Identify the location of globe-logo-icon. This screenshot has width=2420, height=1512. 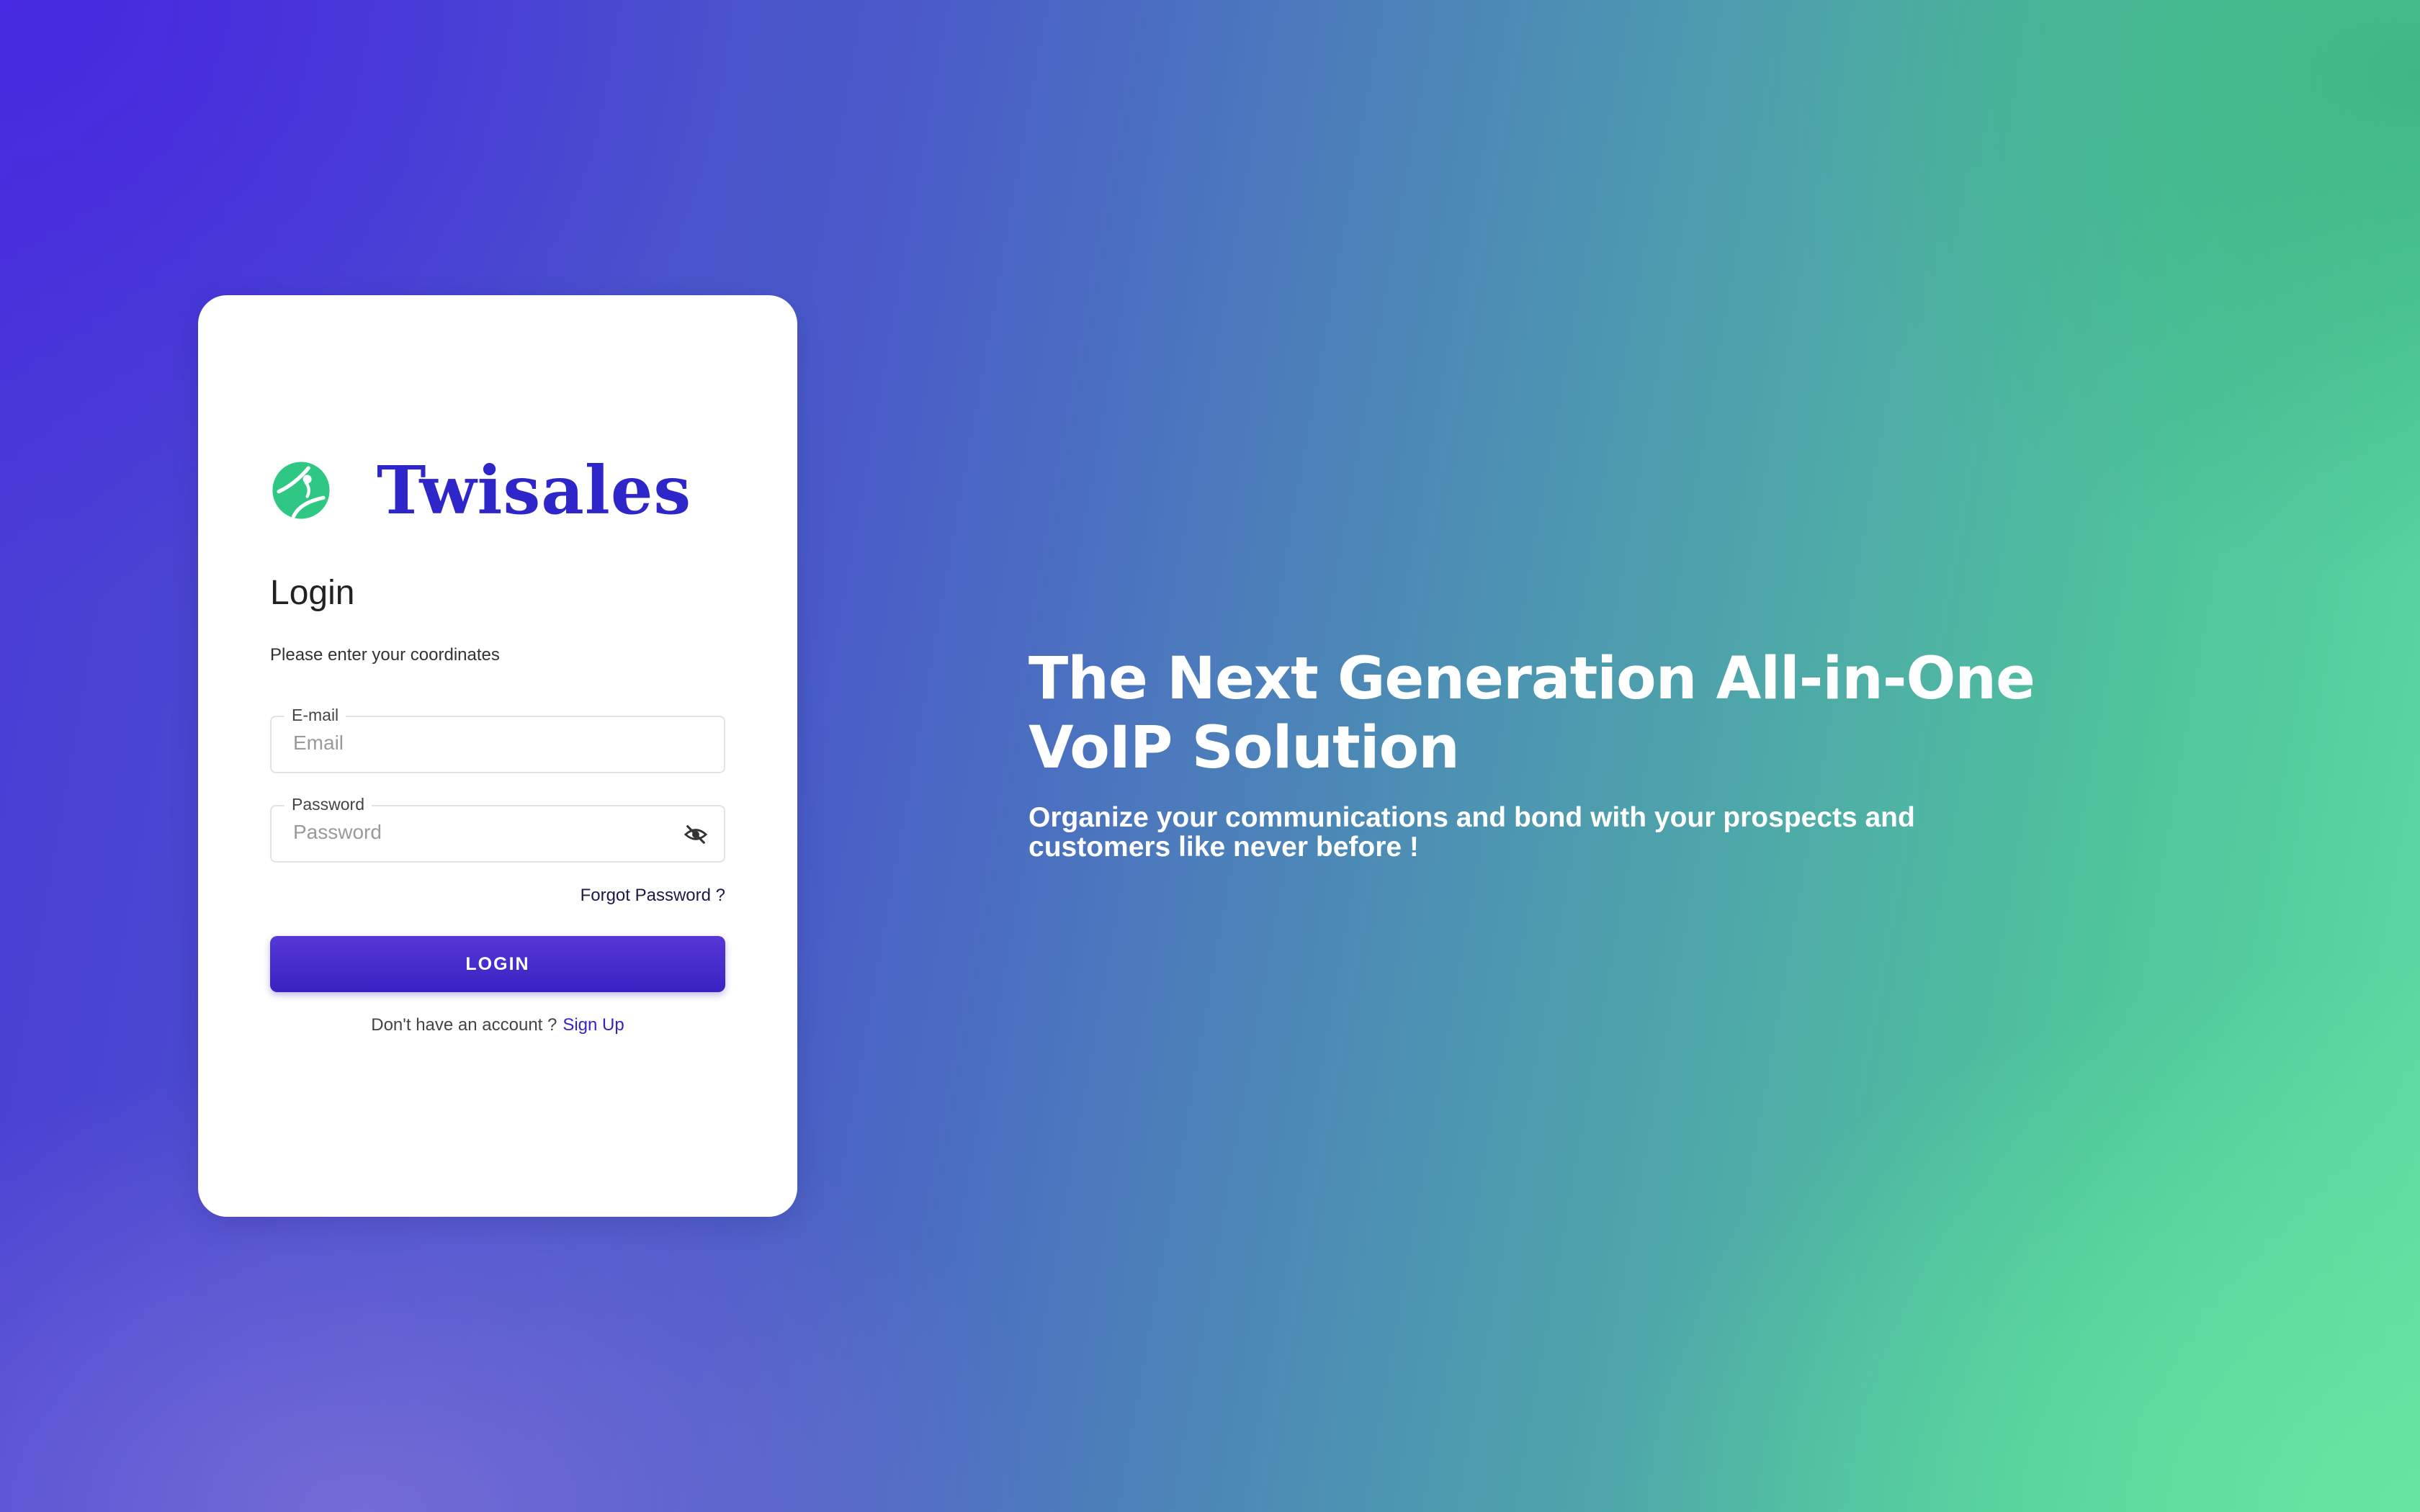
(301, 490).